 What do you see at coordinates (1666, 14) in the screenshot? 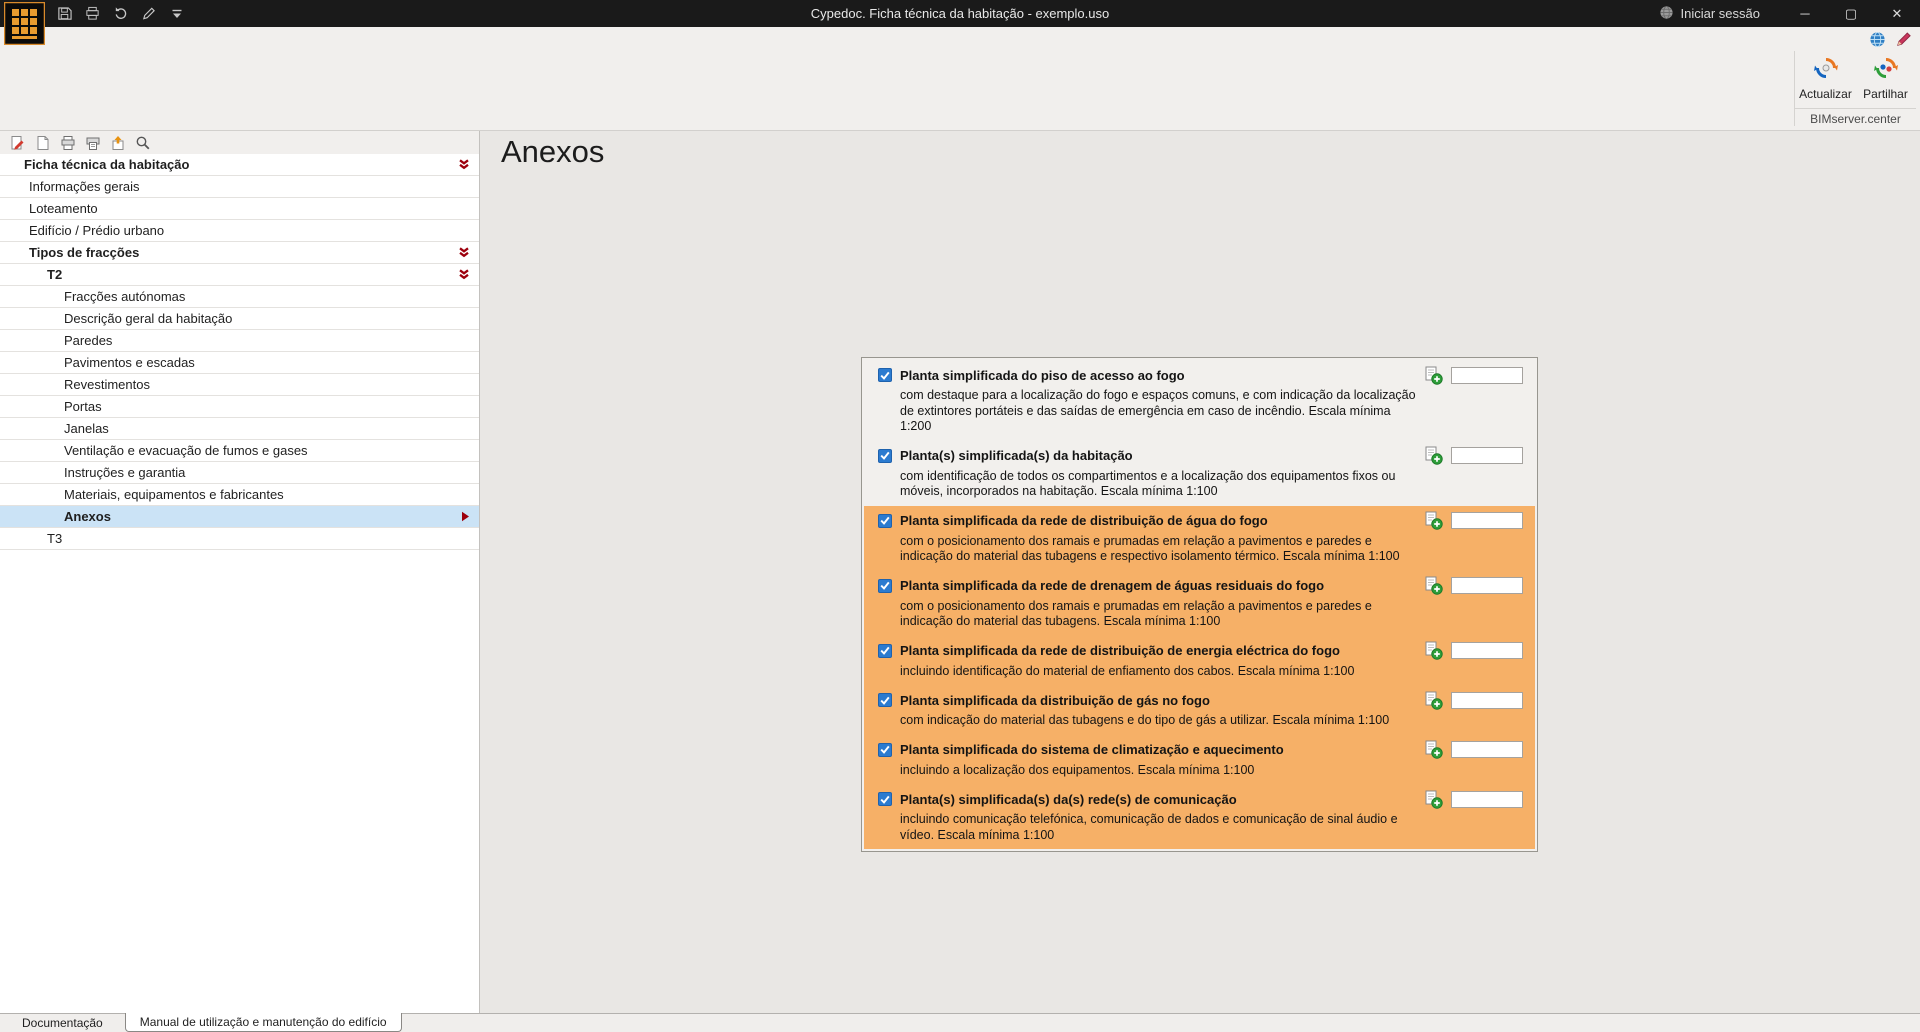
I see `globe-icon` at bounding box center [1666, 14].